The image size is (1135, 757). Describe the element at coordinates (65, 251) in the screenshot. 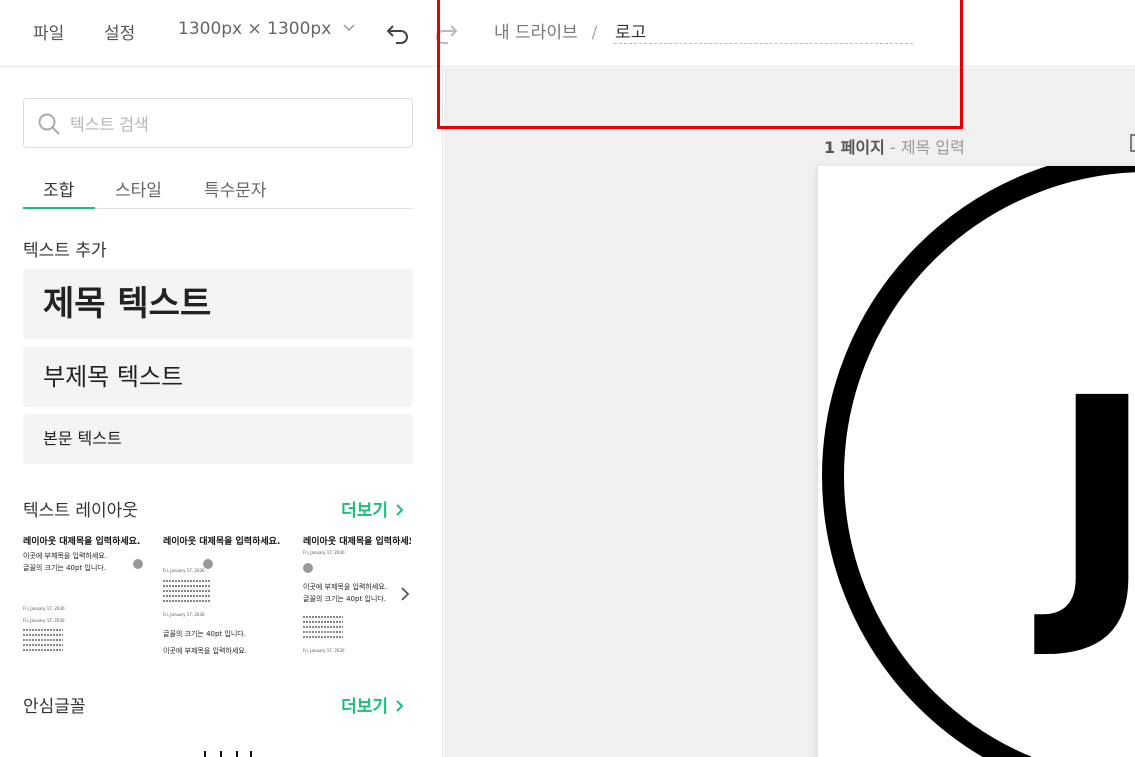

I see `add-text-heading: 텍스트 추가` at that location.